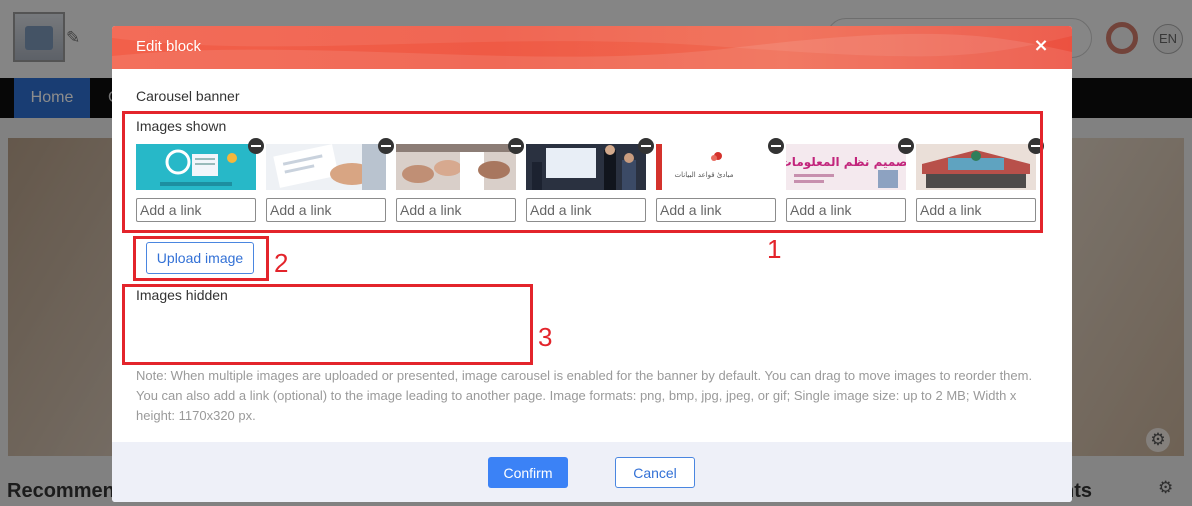 Image resolution: width=1192 pixels, height=506 pixels. I want to click on annotation-number-3: 3, so click(545, 337).